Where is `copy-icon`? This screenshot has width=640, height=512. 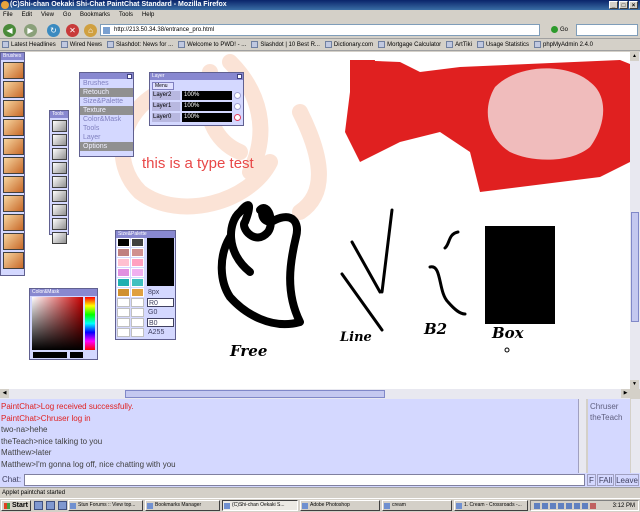
copy-icon is located at coordinates (59, 224).